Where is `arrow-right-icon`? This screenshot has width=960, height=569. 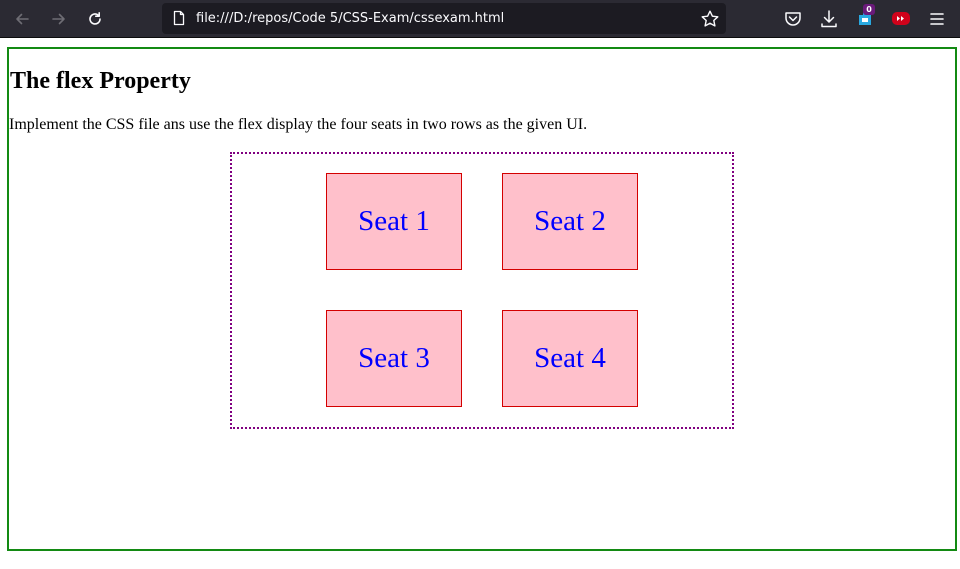 arrow-right-icon is located at coordinates (58, 19).